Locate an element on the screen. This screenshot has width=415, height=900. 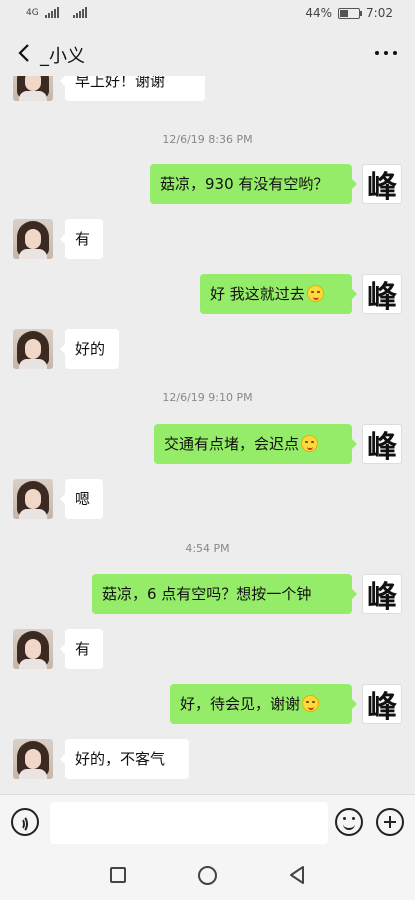
system-nav-bar is located at coordinates (207, 875).